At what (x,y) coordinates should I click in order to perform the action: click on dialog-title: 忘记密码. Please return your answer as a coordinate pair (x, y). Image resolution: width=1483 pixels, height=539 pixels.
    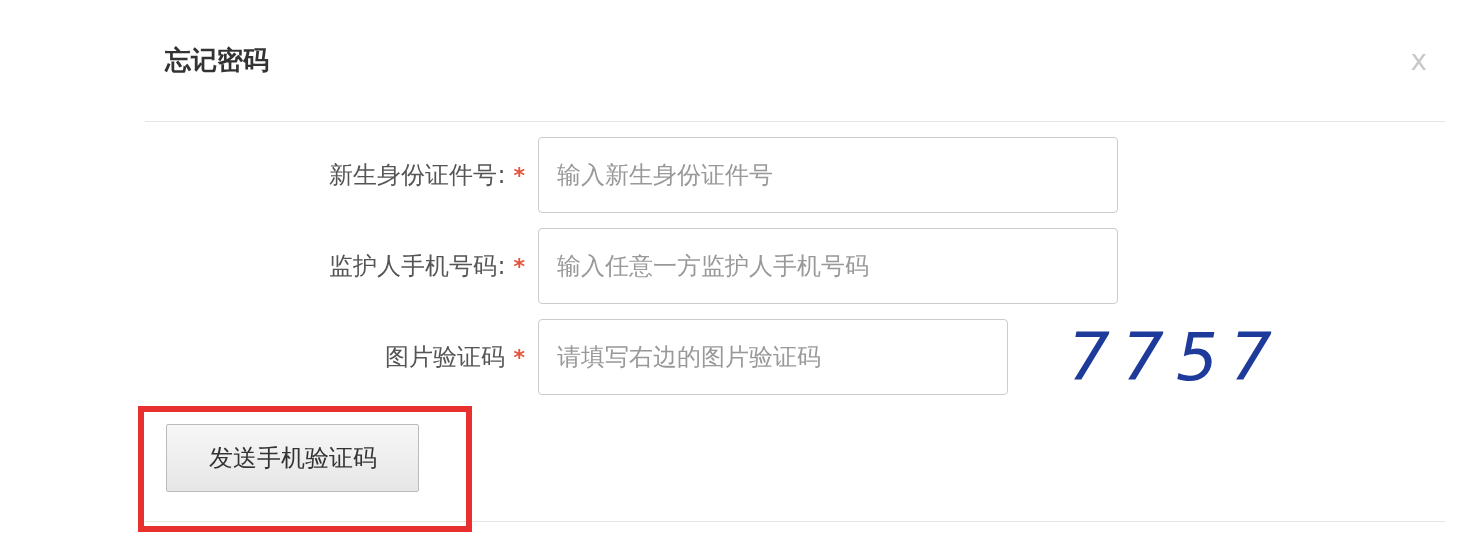
    Looking at the image, I should click on (217, 60).